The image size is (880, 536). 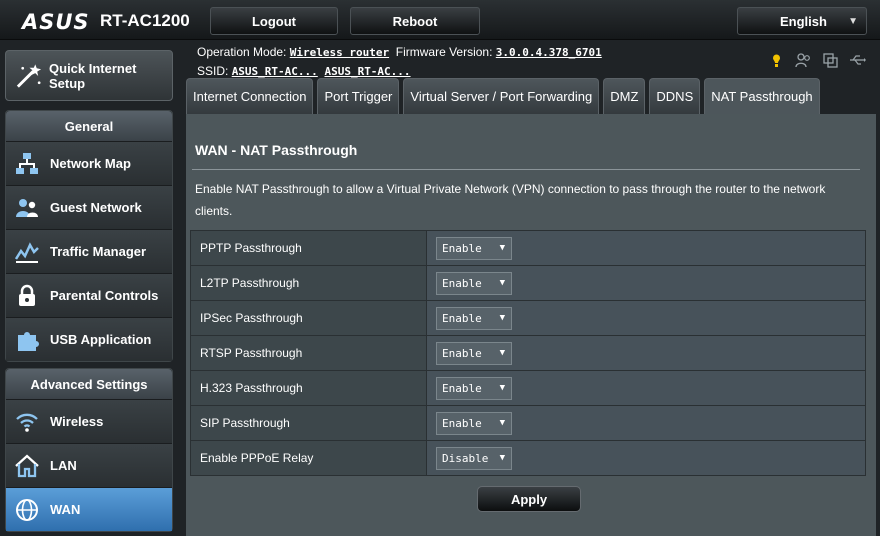 What do you see at coordinates (830, 60) in the screenshot?
I see `copy-icon` at bounding box center [830, 60].